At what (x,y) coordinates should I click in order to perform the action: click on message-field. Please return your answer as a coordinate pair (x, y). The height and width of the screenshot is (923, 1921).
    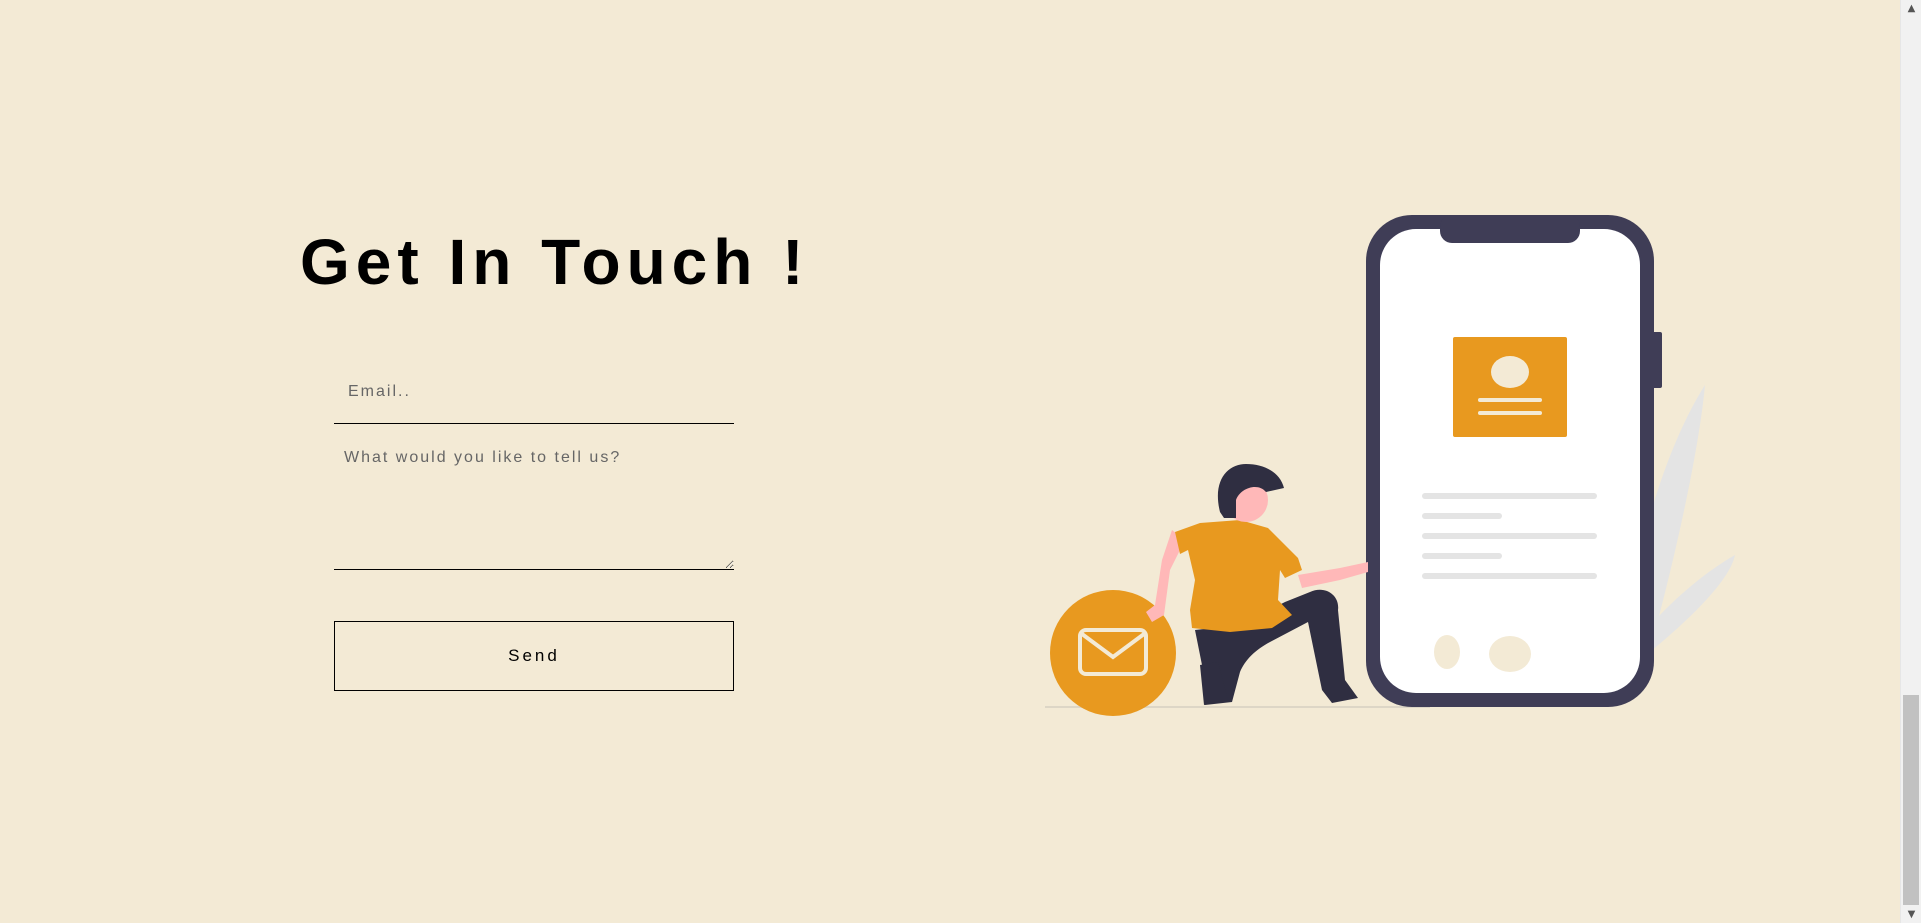
    Looking at the image, I should click on (534, 502).